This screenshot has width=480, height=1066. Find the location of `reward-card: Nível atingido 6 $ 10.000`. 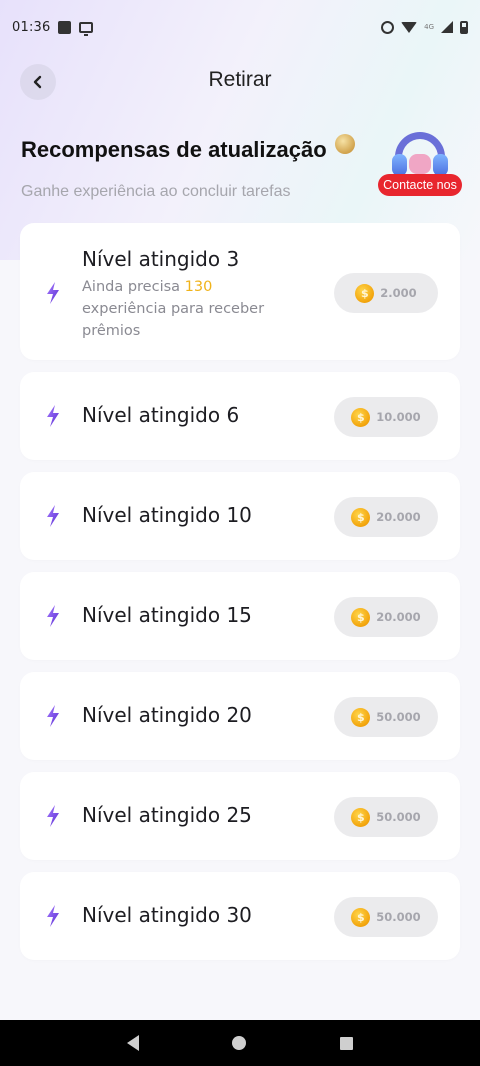

reward-card: Nível atingido 6 $ 10.000 is located at coordinates (240, 416).